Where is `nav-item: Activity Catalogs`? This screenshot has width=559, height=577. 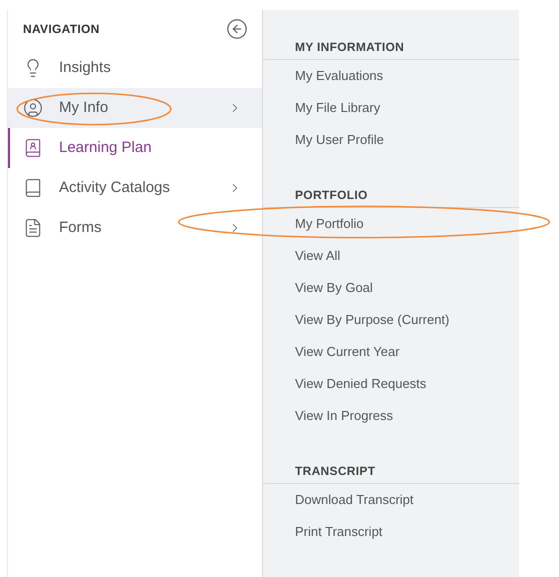
nav-item: Activity Catalogs is located at coordinates (135, 188).